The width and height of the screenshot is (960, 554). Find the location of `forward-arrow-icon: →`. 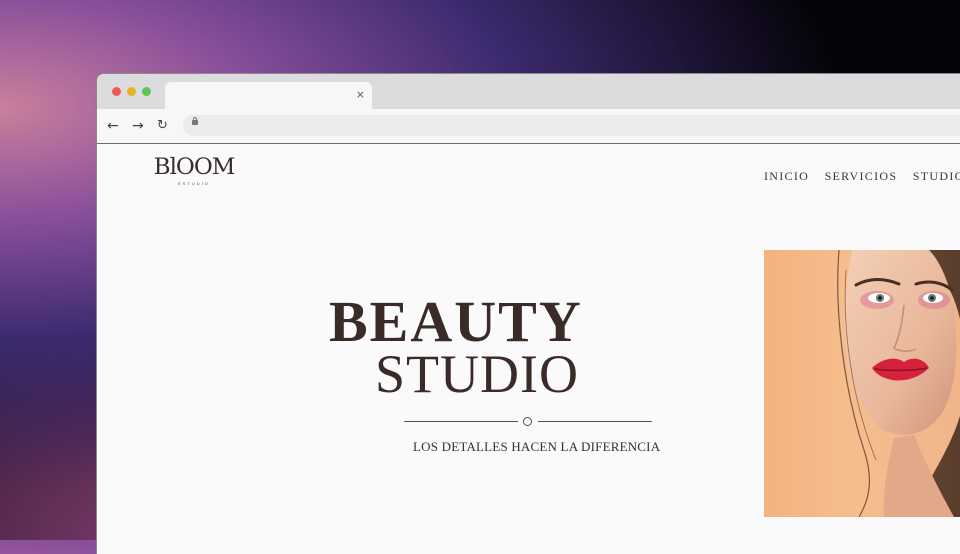

forward-arrow-icon: → is located at coordinates (138, 126).